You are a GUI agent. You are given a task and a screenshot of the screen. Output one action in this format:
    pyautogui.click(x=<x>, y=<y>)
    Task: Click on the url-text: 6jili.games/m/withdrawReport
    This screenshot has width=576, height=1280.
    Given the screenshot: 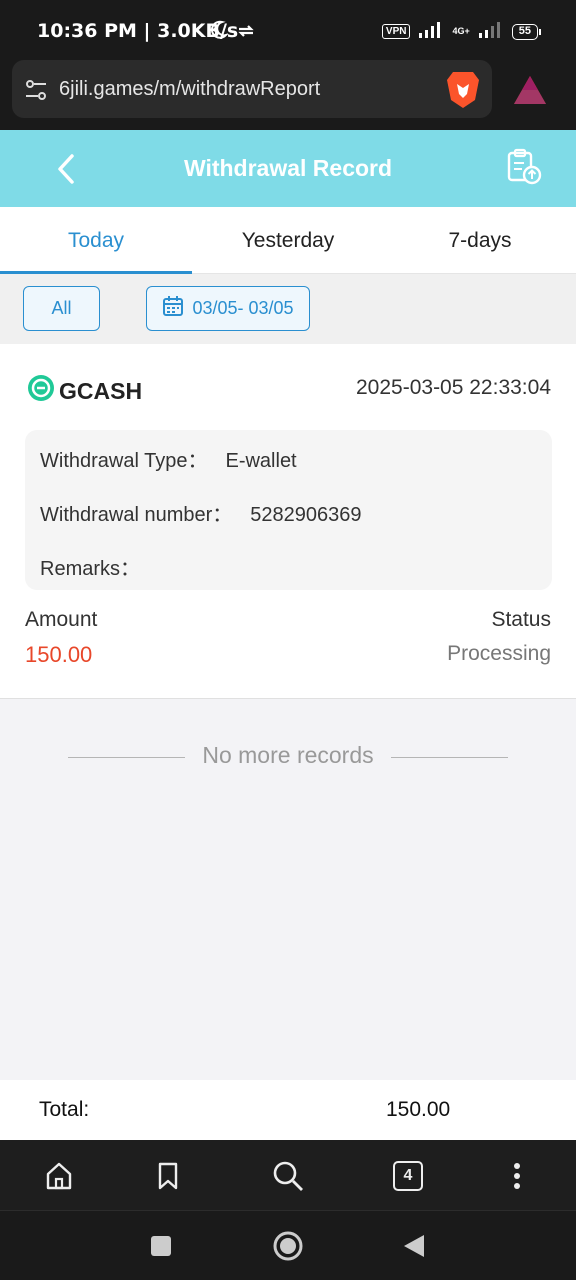 What is the action you would take?
    pyautogui.click(x=189, y=89)
    